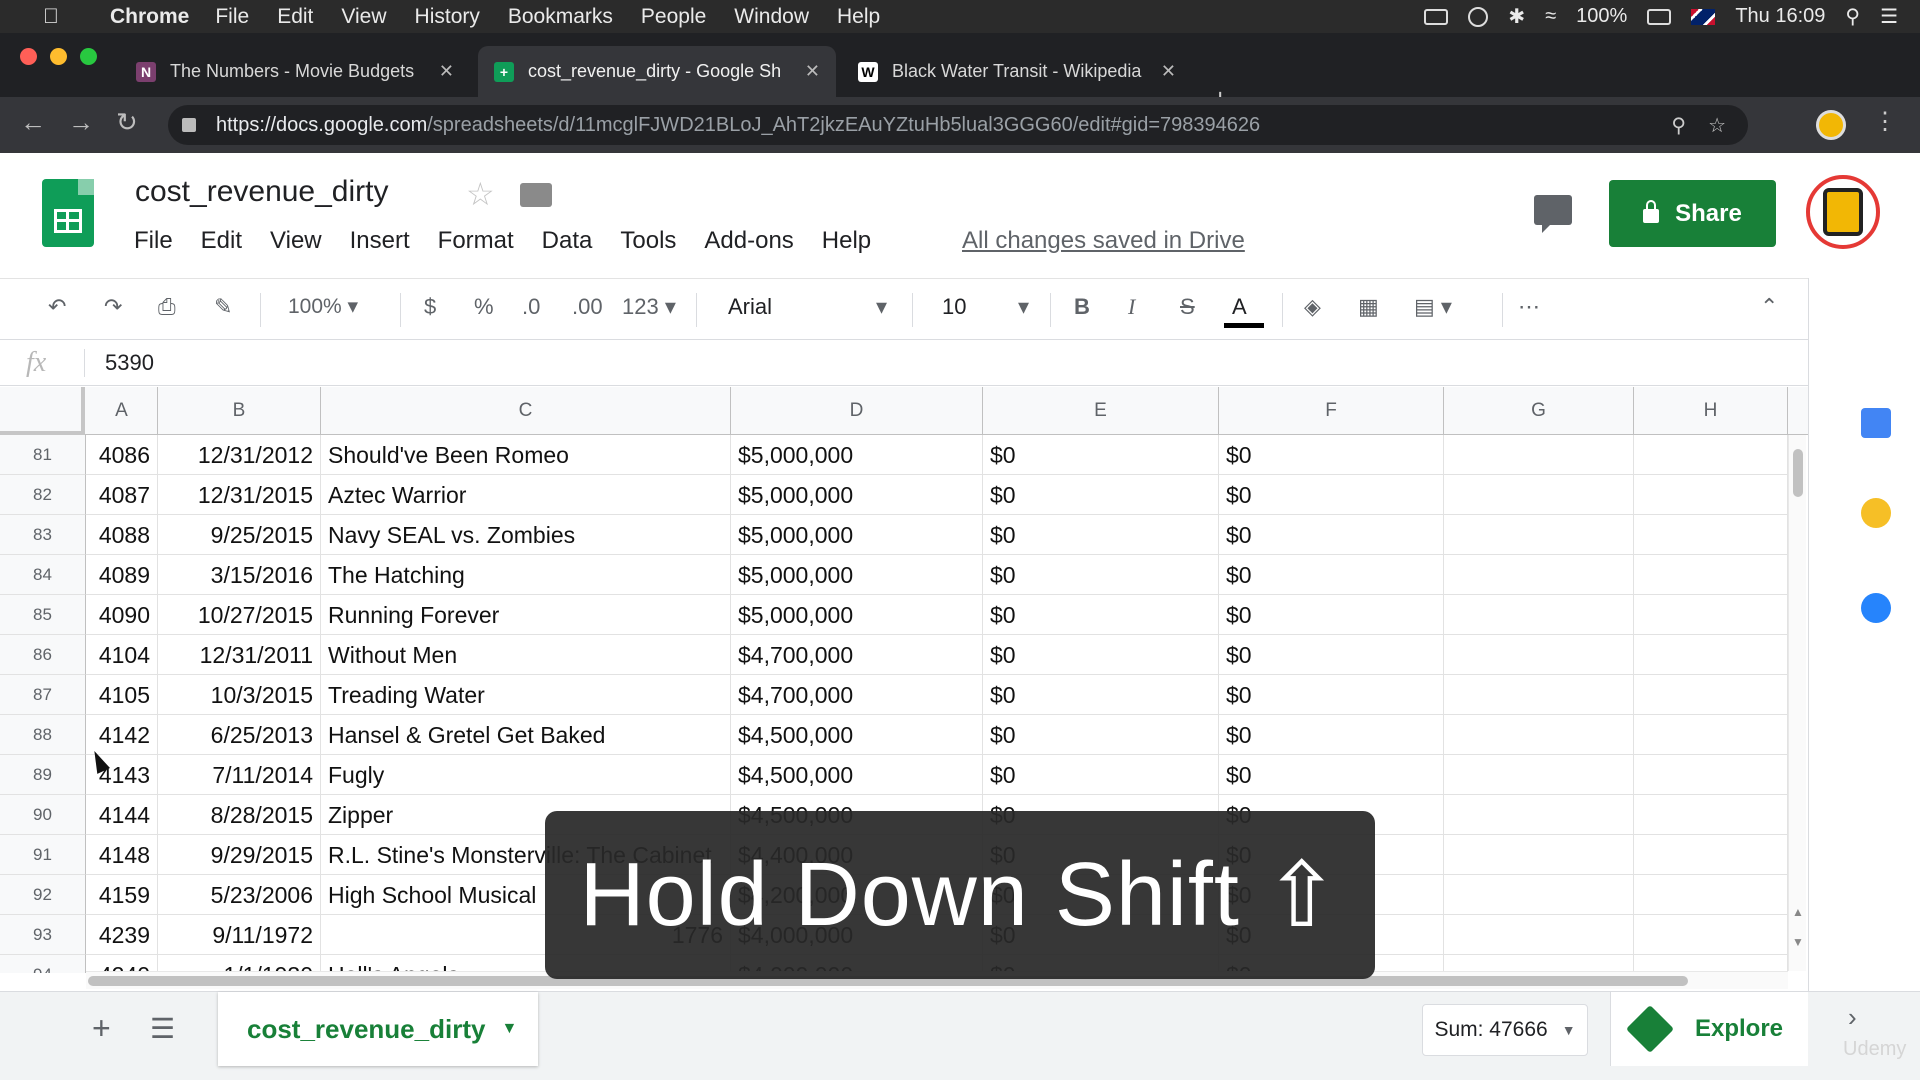 The image size is (1920, 1080). What do you see at coordinates (239, 735) in the screenshot?
I see `cell-b: 6/25/2013` at bounding box center [239, 735].